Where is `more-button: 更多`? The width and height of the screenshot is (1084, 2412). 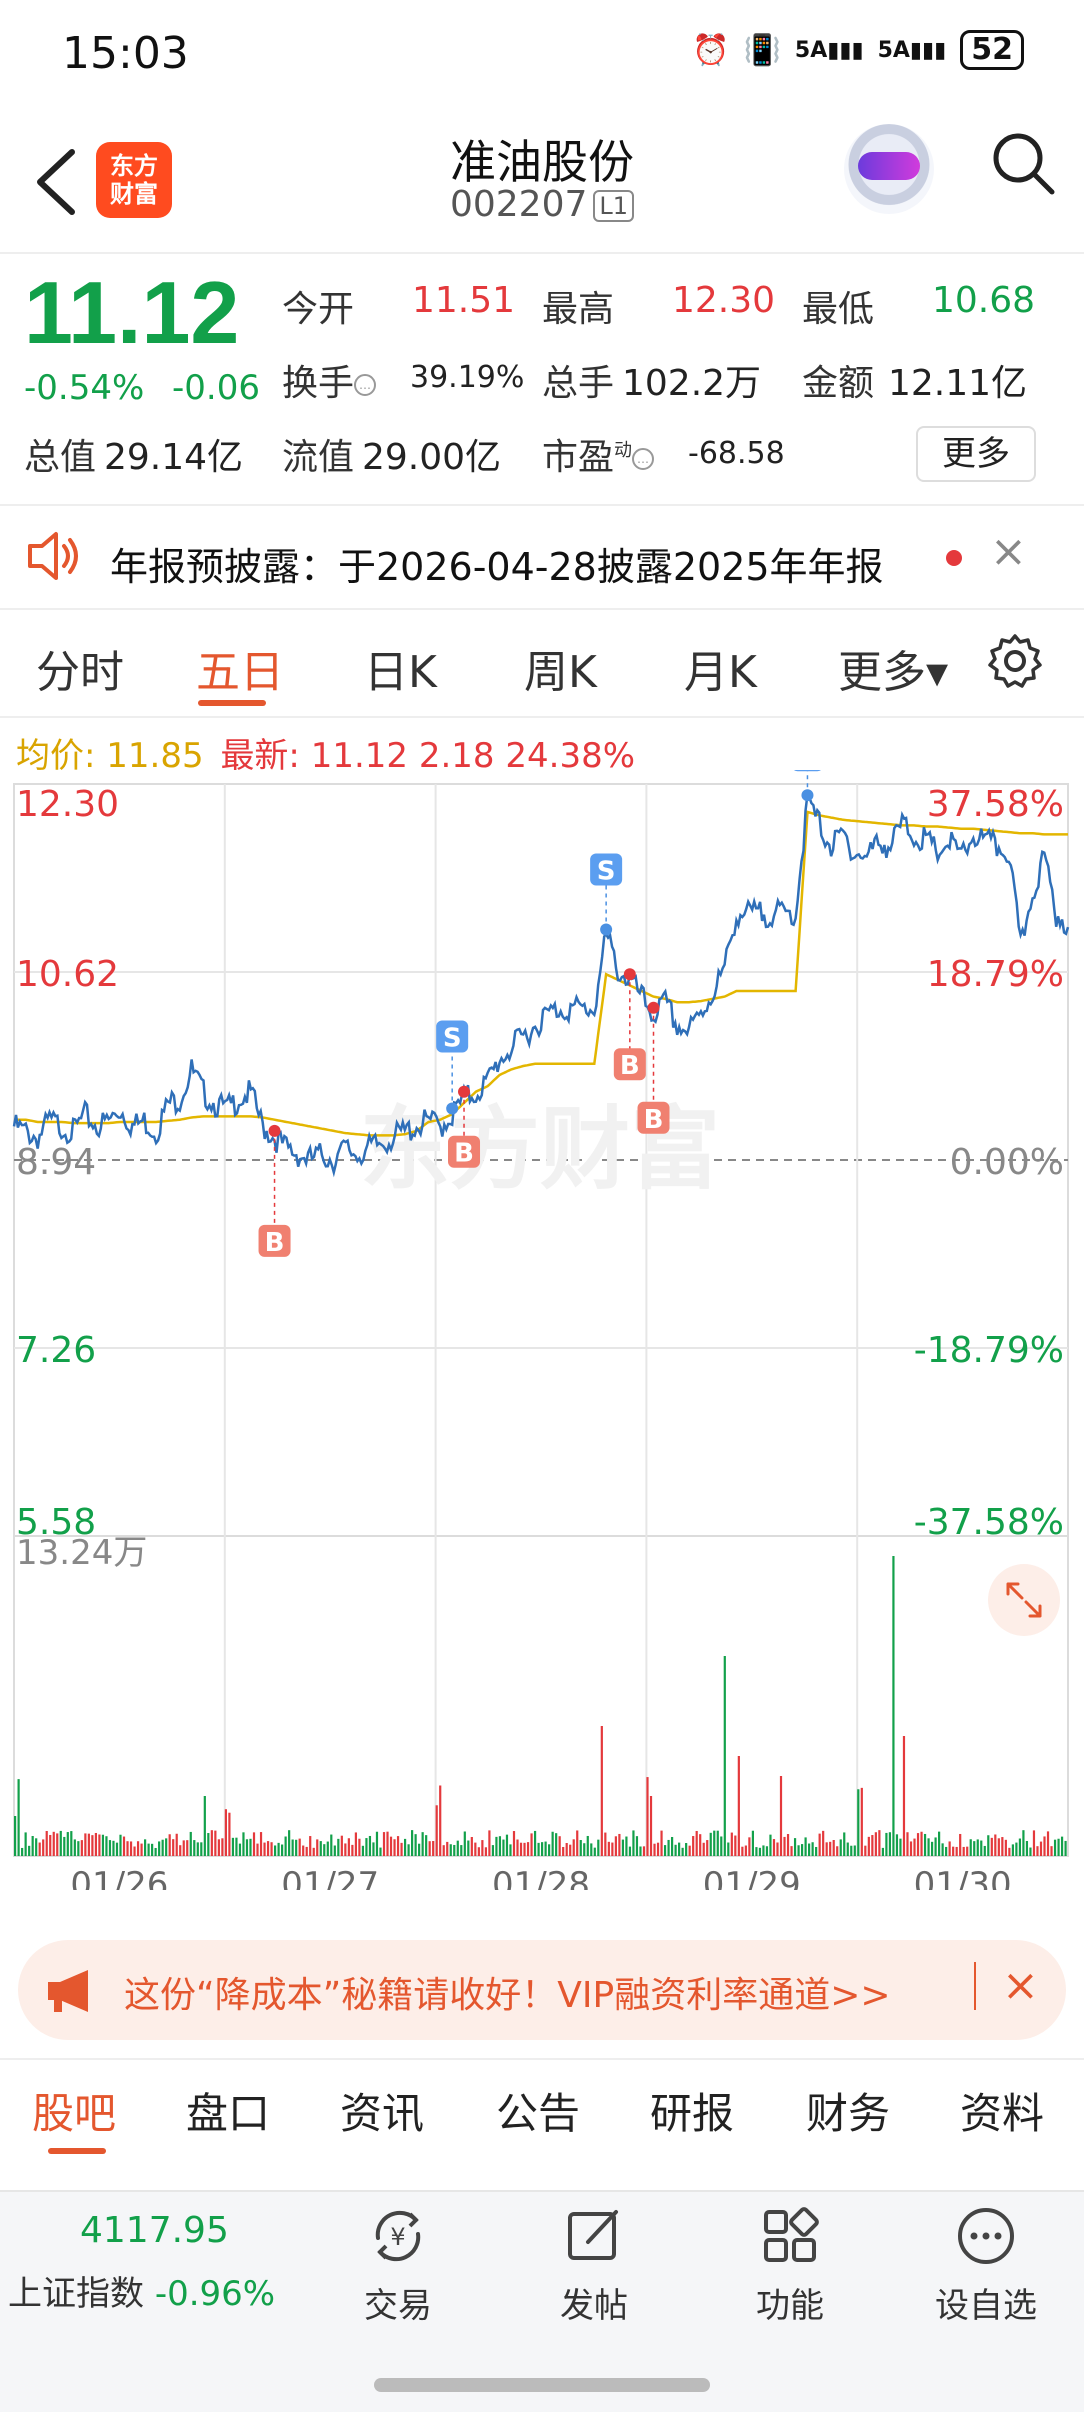
more-button: 更多 is located at coordinates (976, 454).